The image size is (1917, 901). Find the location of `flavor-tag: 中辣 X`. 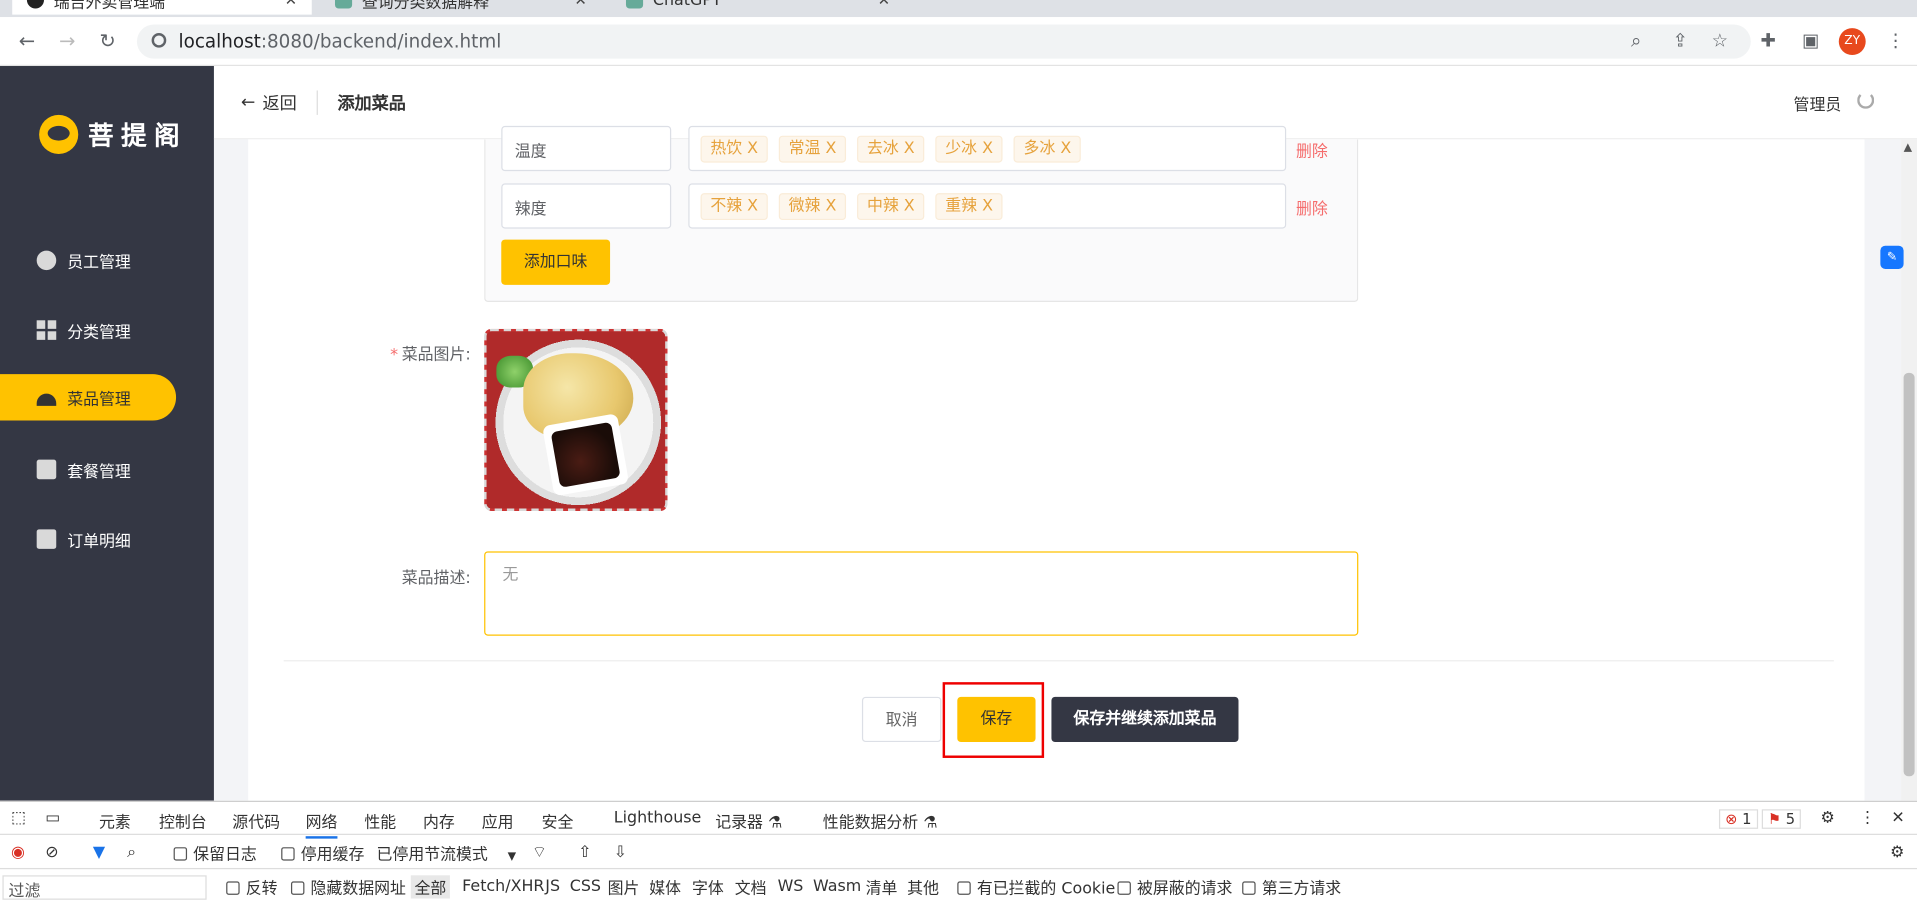

flavor-tag: 中辣 X is located at coordinates (891, 206).